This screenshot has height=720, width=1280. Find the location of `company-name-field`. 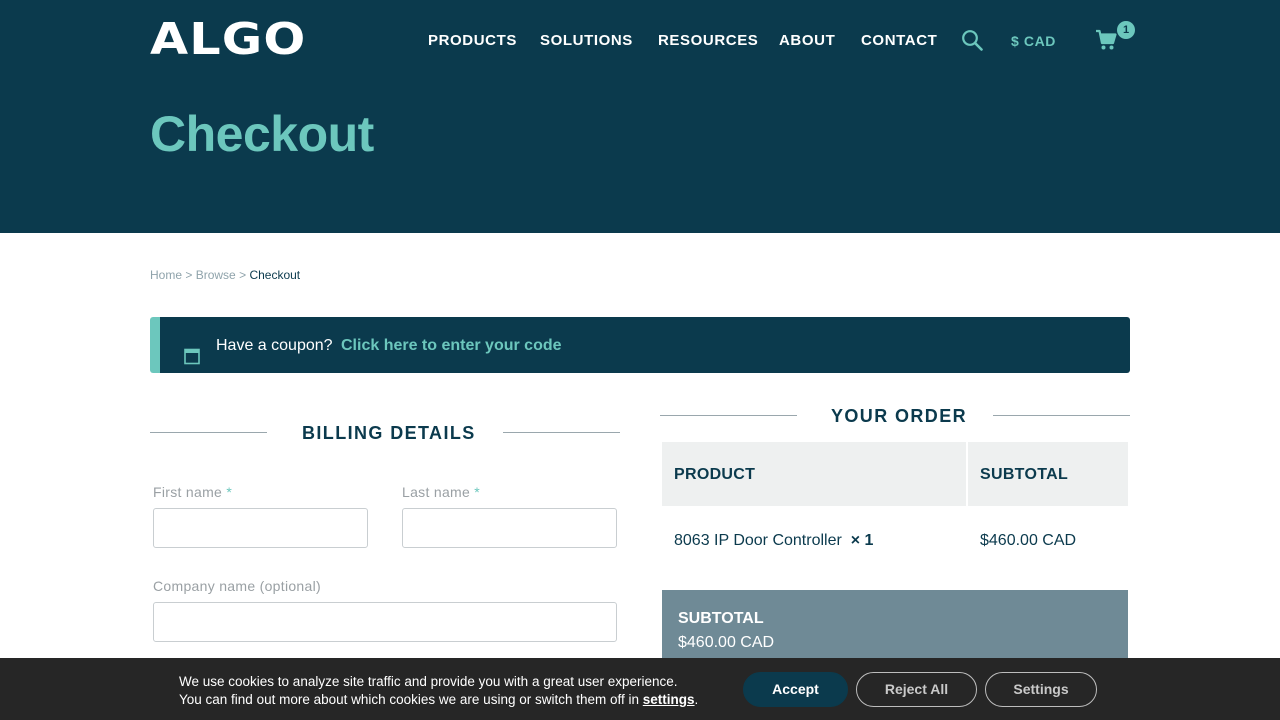

company-name-field is located at coordinates (385, 622).